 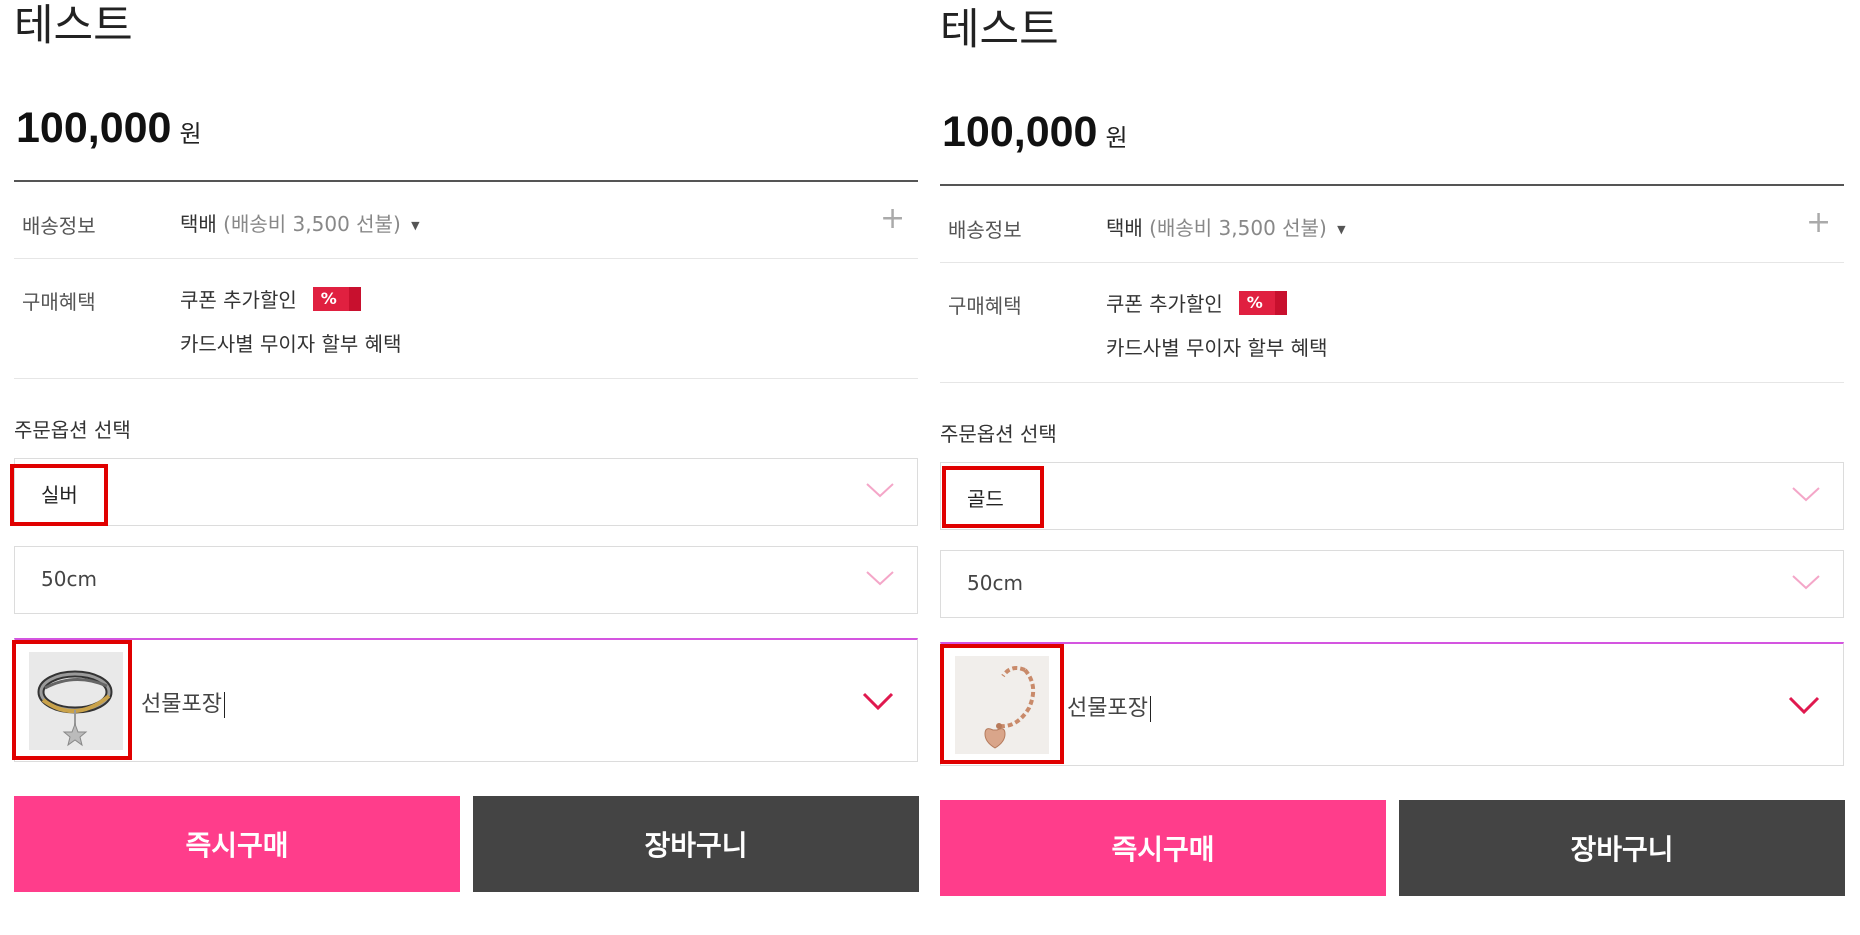 I want to click on color-option-value: 실버, so click(x=59, y=495).